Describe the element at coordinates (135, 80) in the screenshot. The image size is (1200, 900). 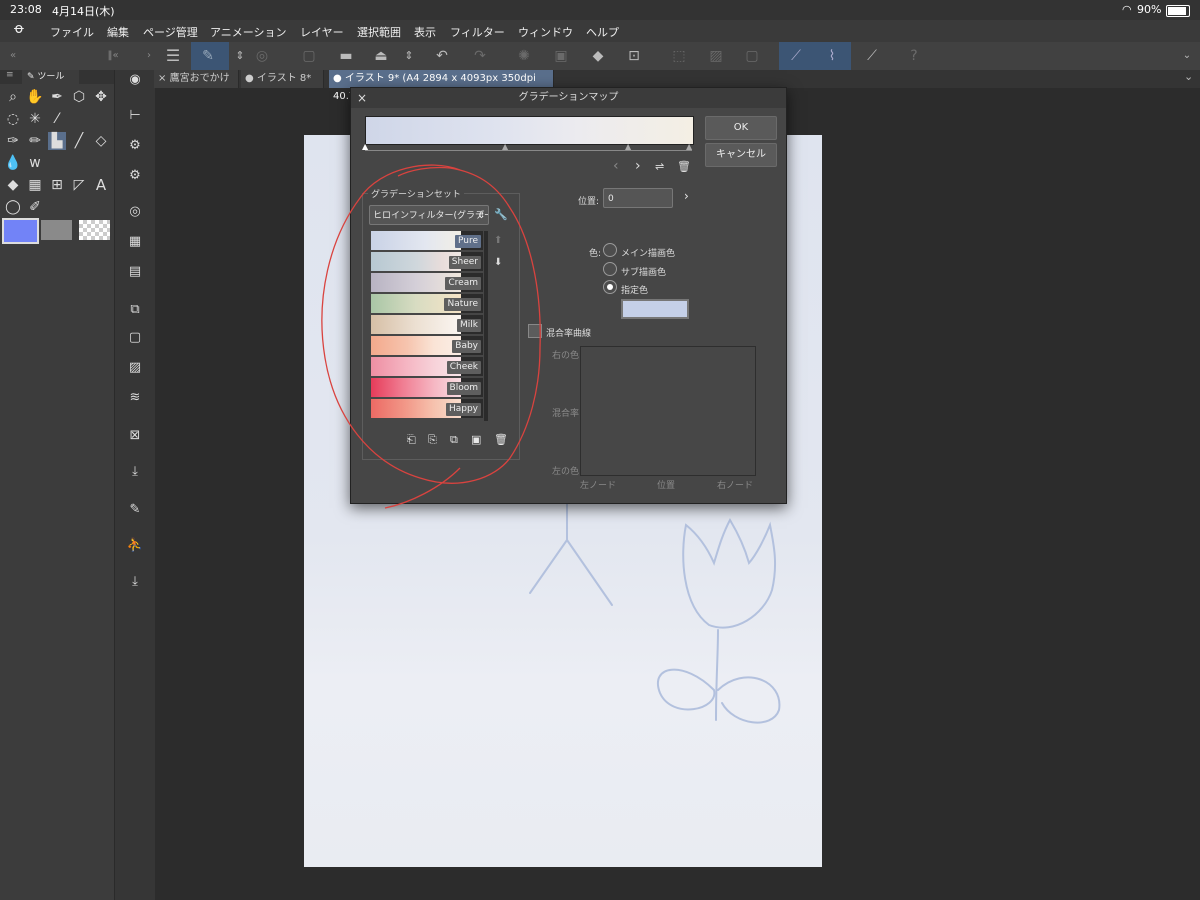
I see `navigator-icon: ◉` at that location.